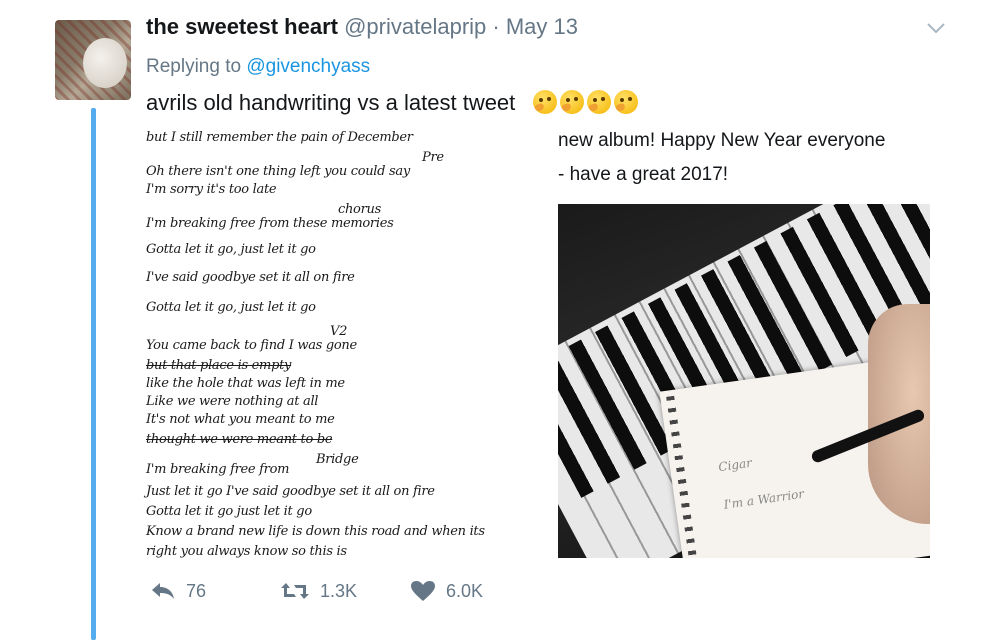  What do you see at coordinates (242, 26) in the screenshot?
I see `display-name: the sweetest heart` at bounding box center [242, 26].